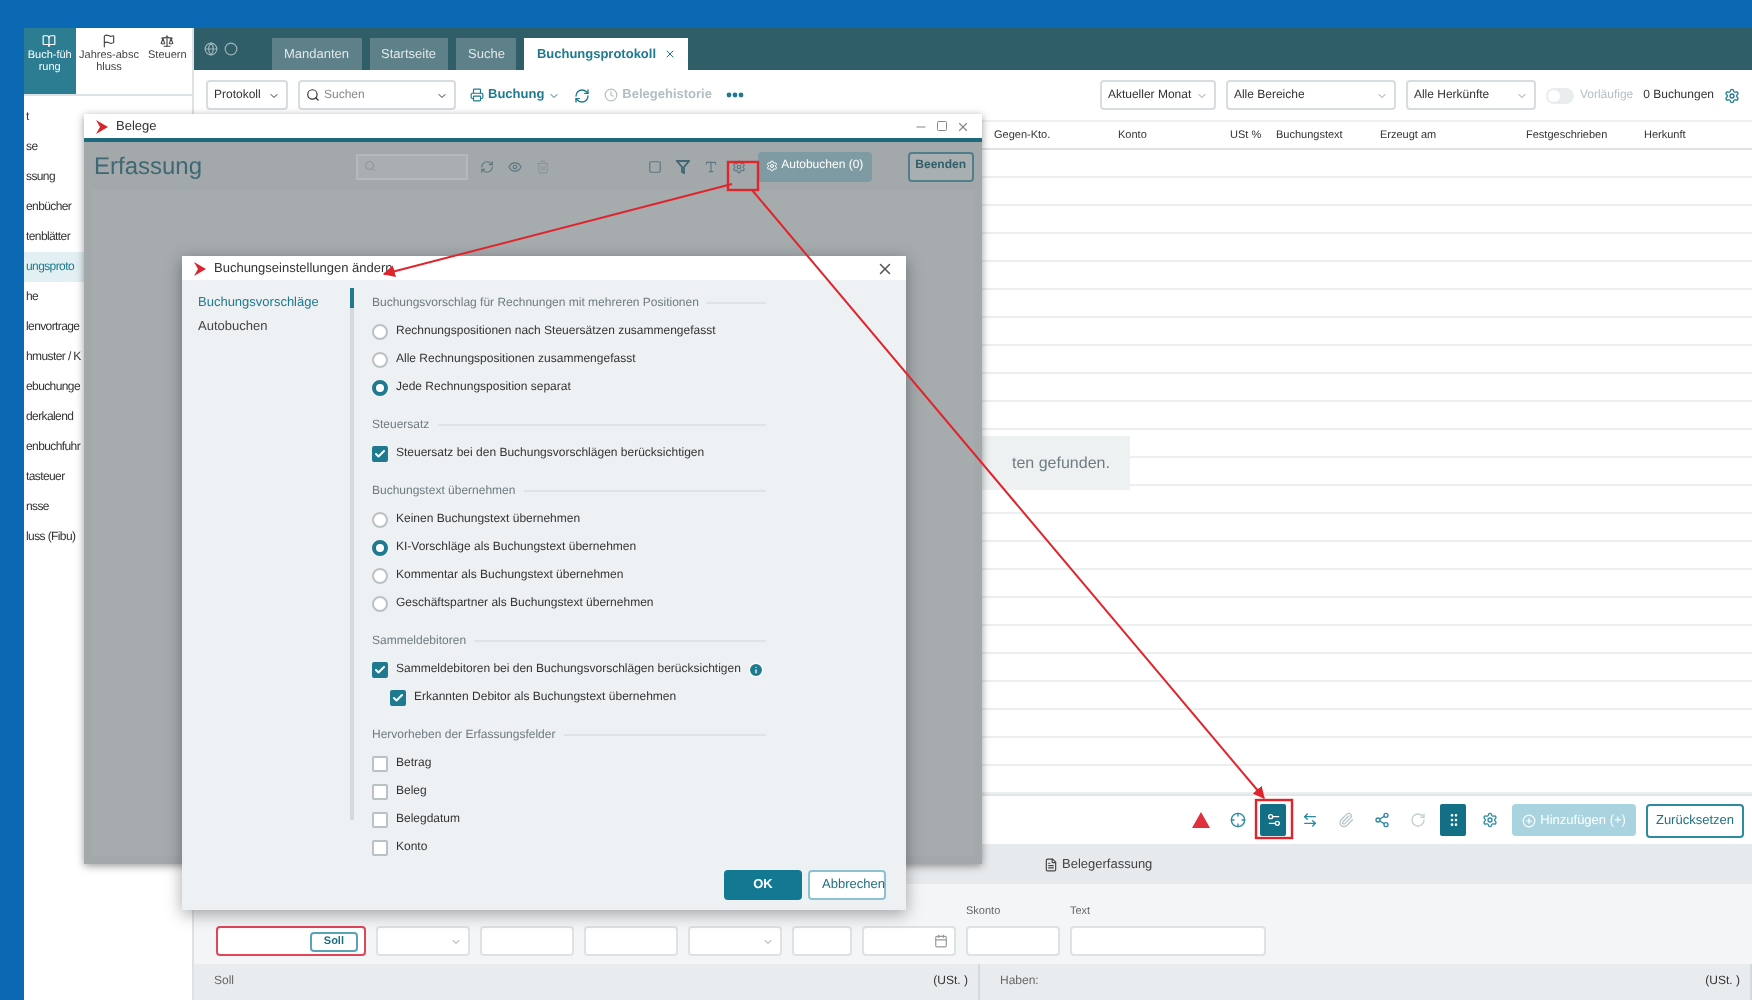 The height and width of the screenshot is (1000, 1752). What do you see at coordinates (149, 166) in the screenshot?
I see `window-heading: Erfassung` at bounding box center [149, 166].